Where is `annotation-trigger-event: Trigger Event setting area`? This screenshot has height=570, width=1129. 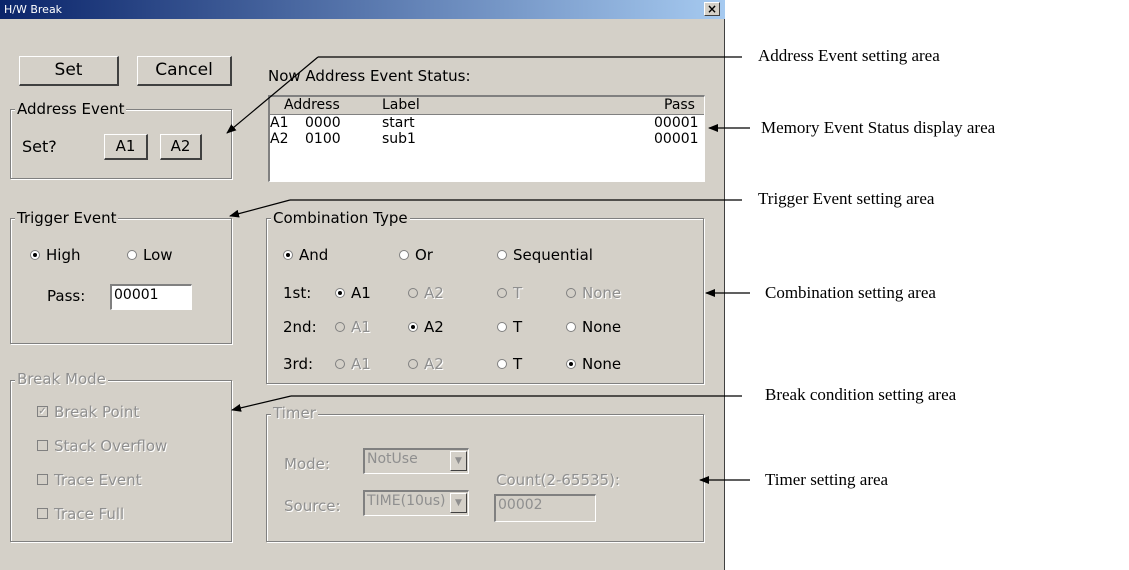 annotation-trigger-event: Trigger Event setting area is located at coordinates (846, 198).